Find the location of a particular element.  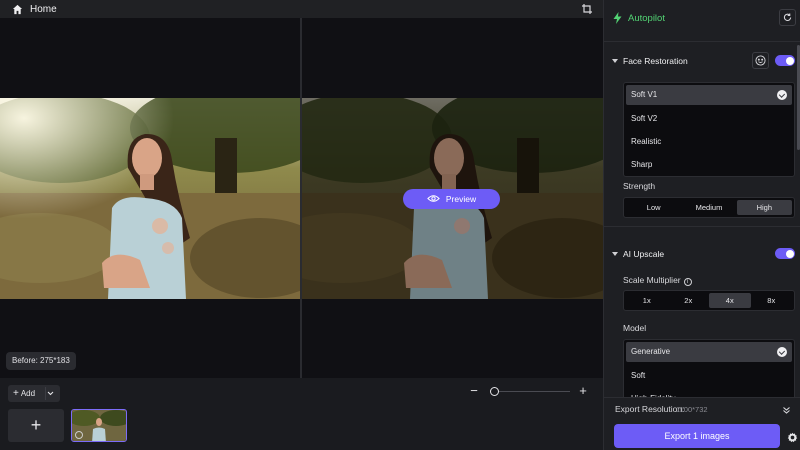

strength-label: Strength is located at coordinates (639, 186).